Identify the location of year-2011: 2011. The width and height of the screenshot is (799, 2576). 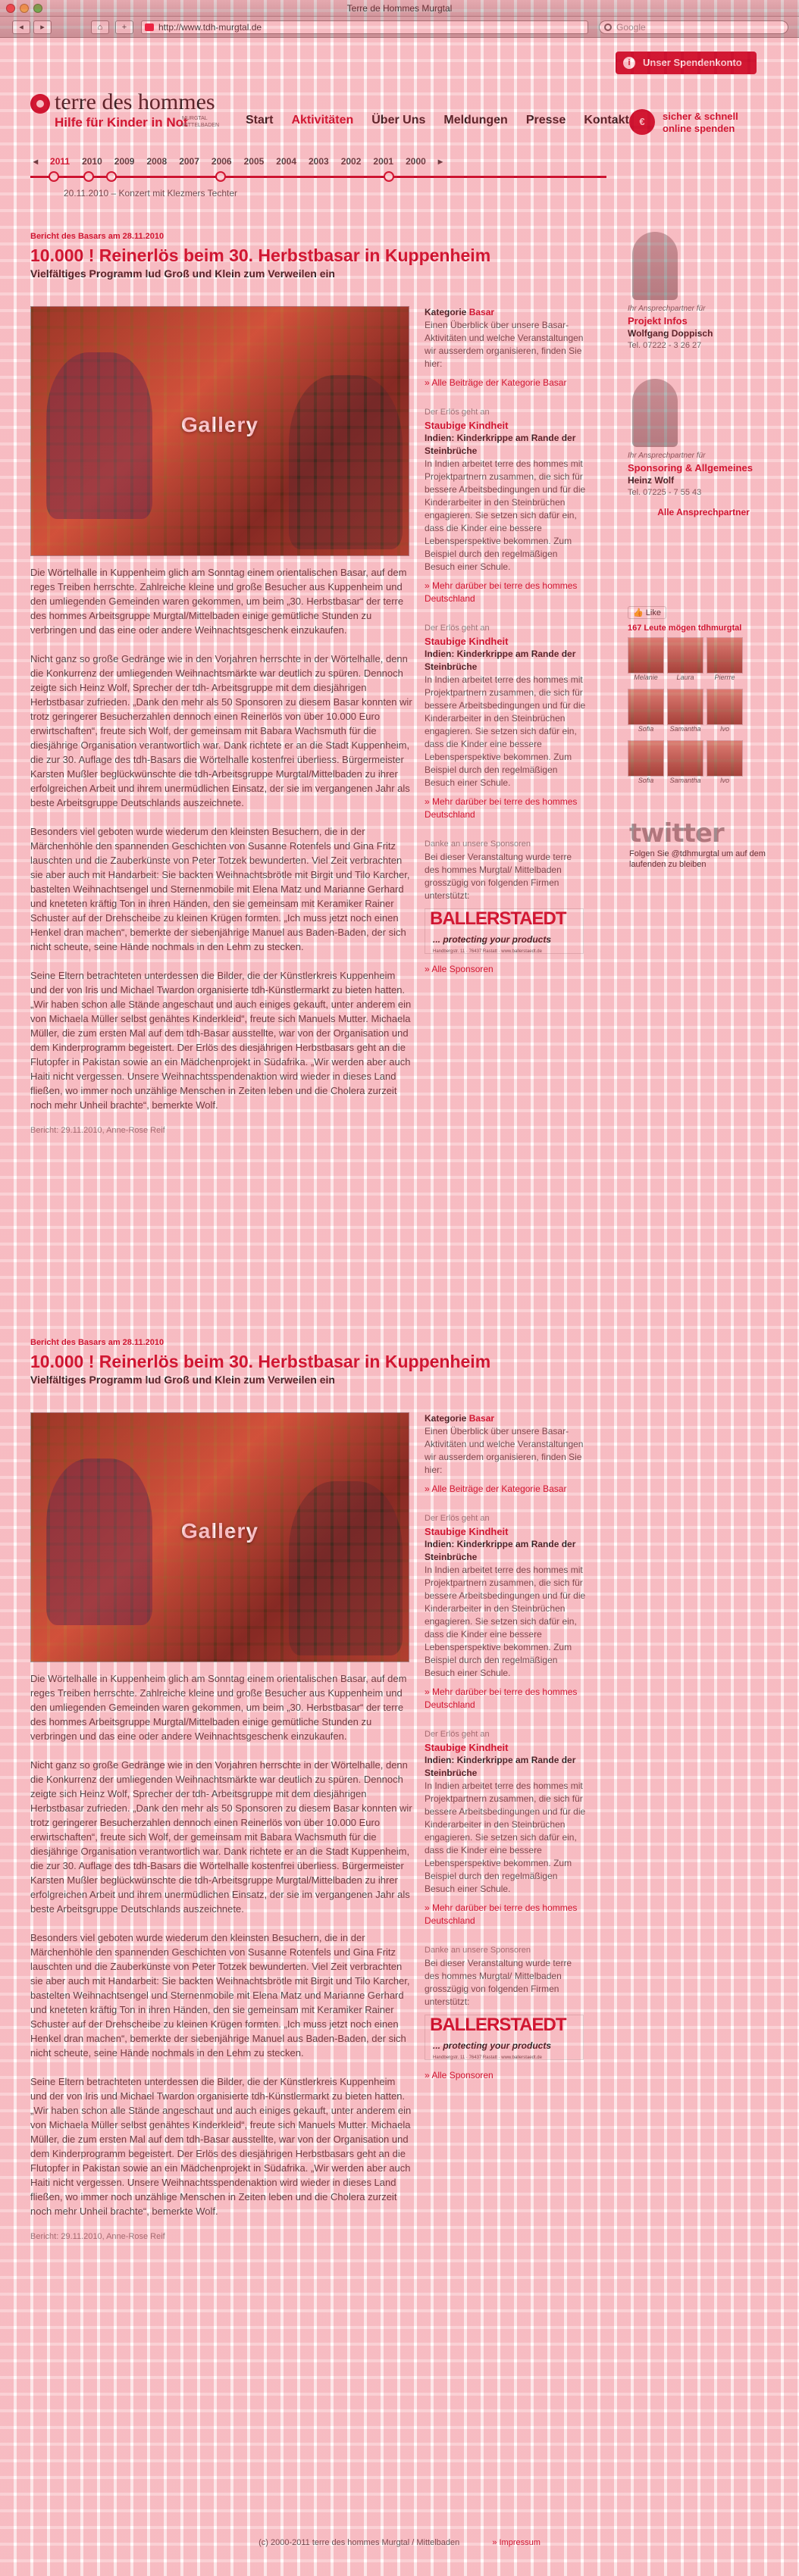
(60, 161).